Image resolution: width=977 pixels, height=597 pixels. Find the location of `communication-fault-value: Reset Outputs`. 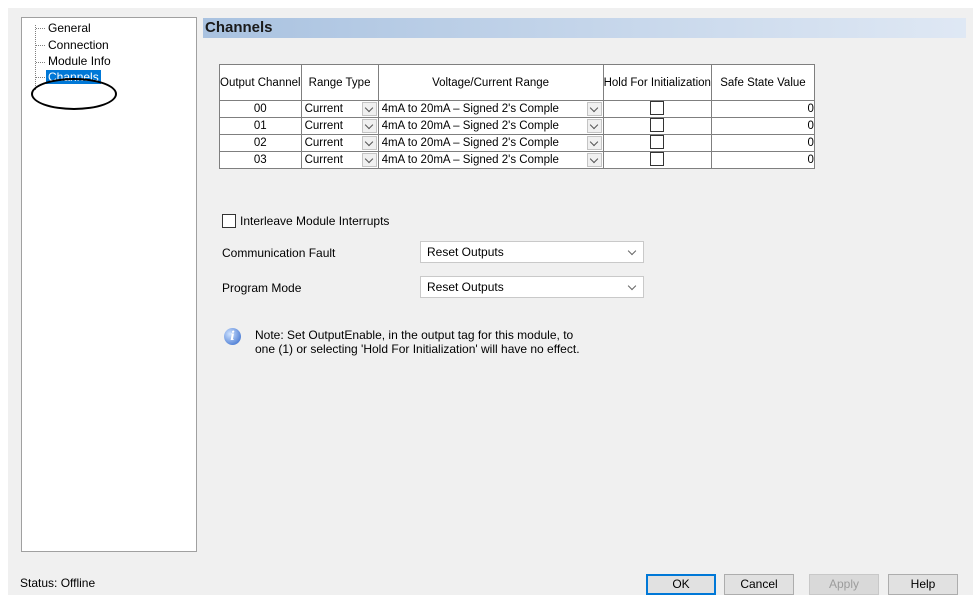

communication-fault-value: Reset Outputs is located at coordinates (465, 252).